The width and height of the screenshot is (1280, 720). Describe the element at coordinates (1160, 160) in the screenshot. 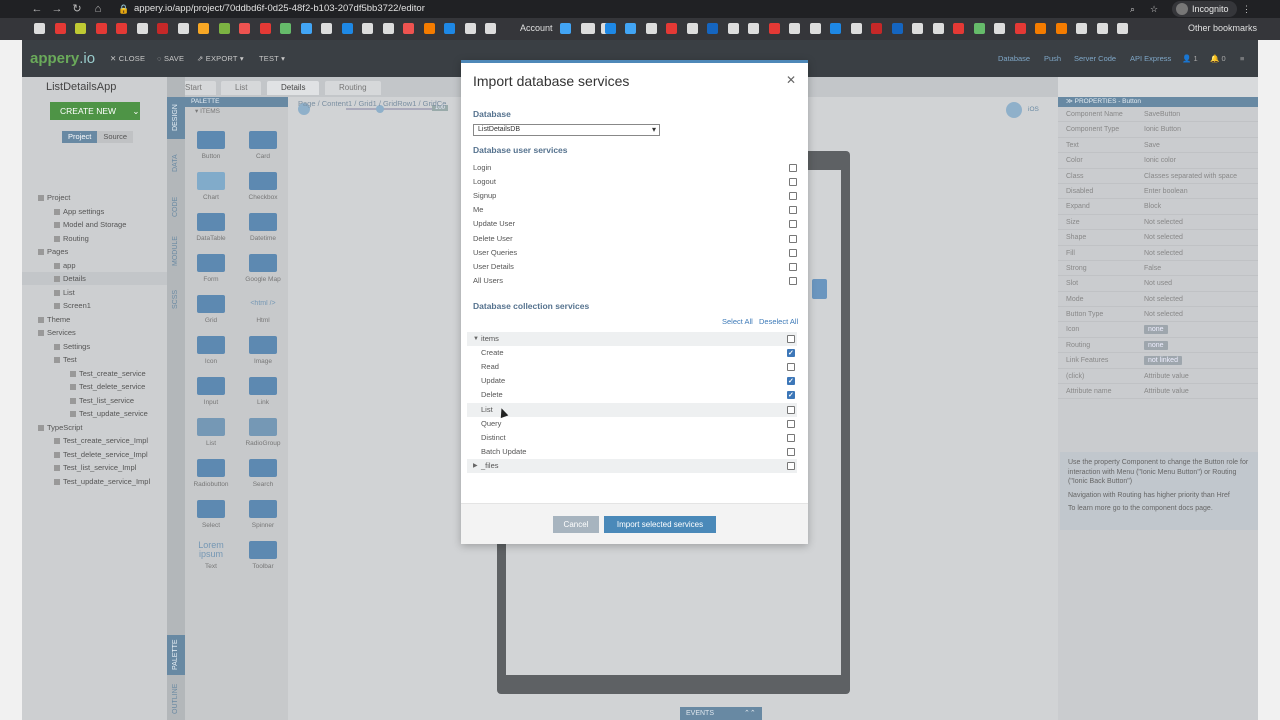

I see `property-value: Ionic color` at that location.